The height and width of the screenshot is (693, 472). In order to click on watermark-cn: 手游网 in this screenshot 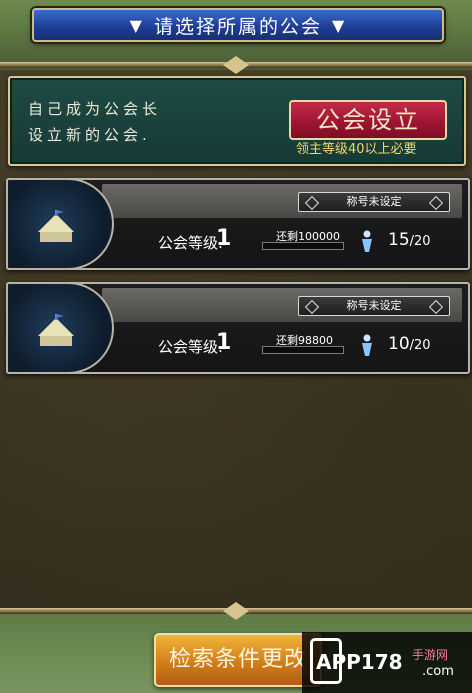, I will do `click(430, 655)`.